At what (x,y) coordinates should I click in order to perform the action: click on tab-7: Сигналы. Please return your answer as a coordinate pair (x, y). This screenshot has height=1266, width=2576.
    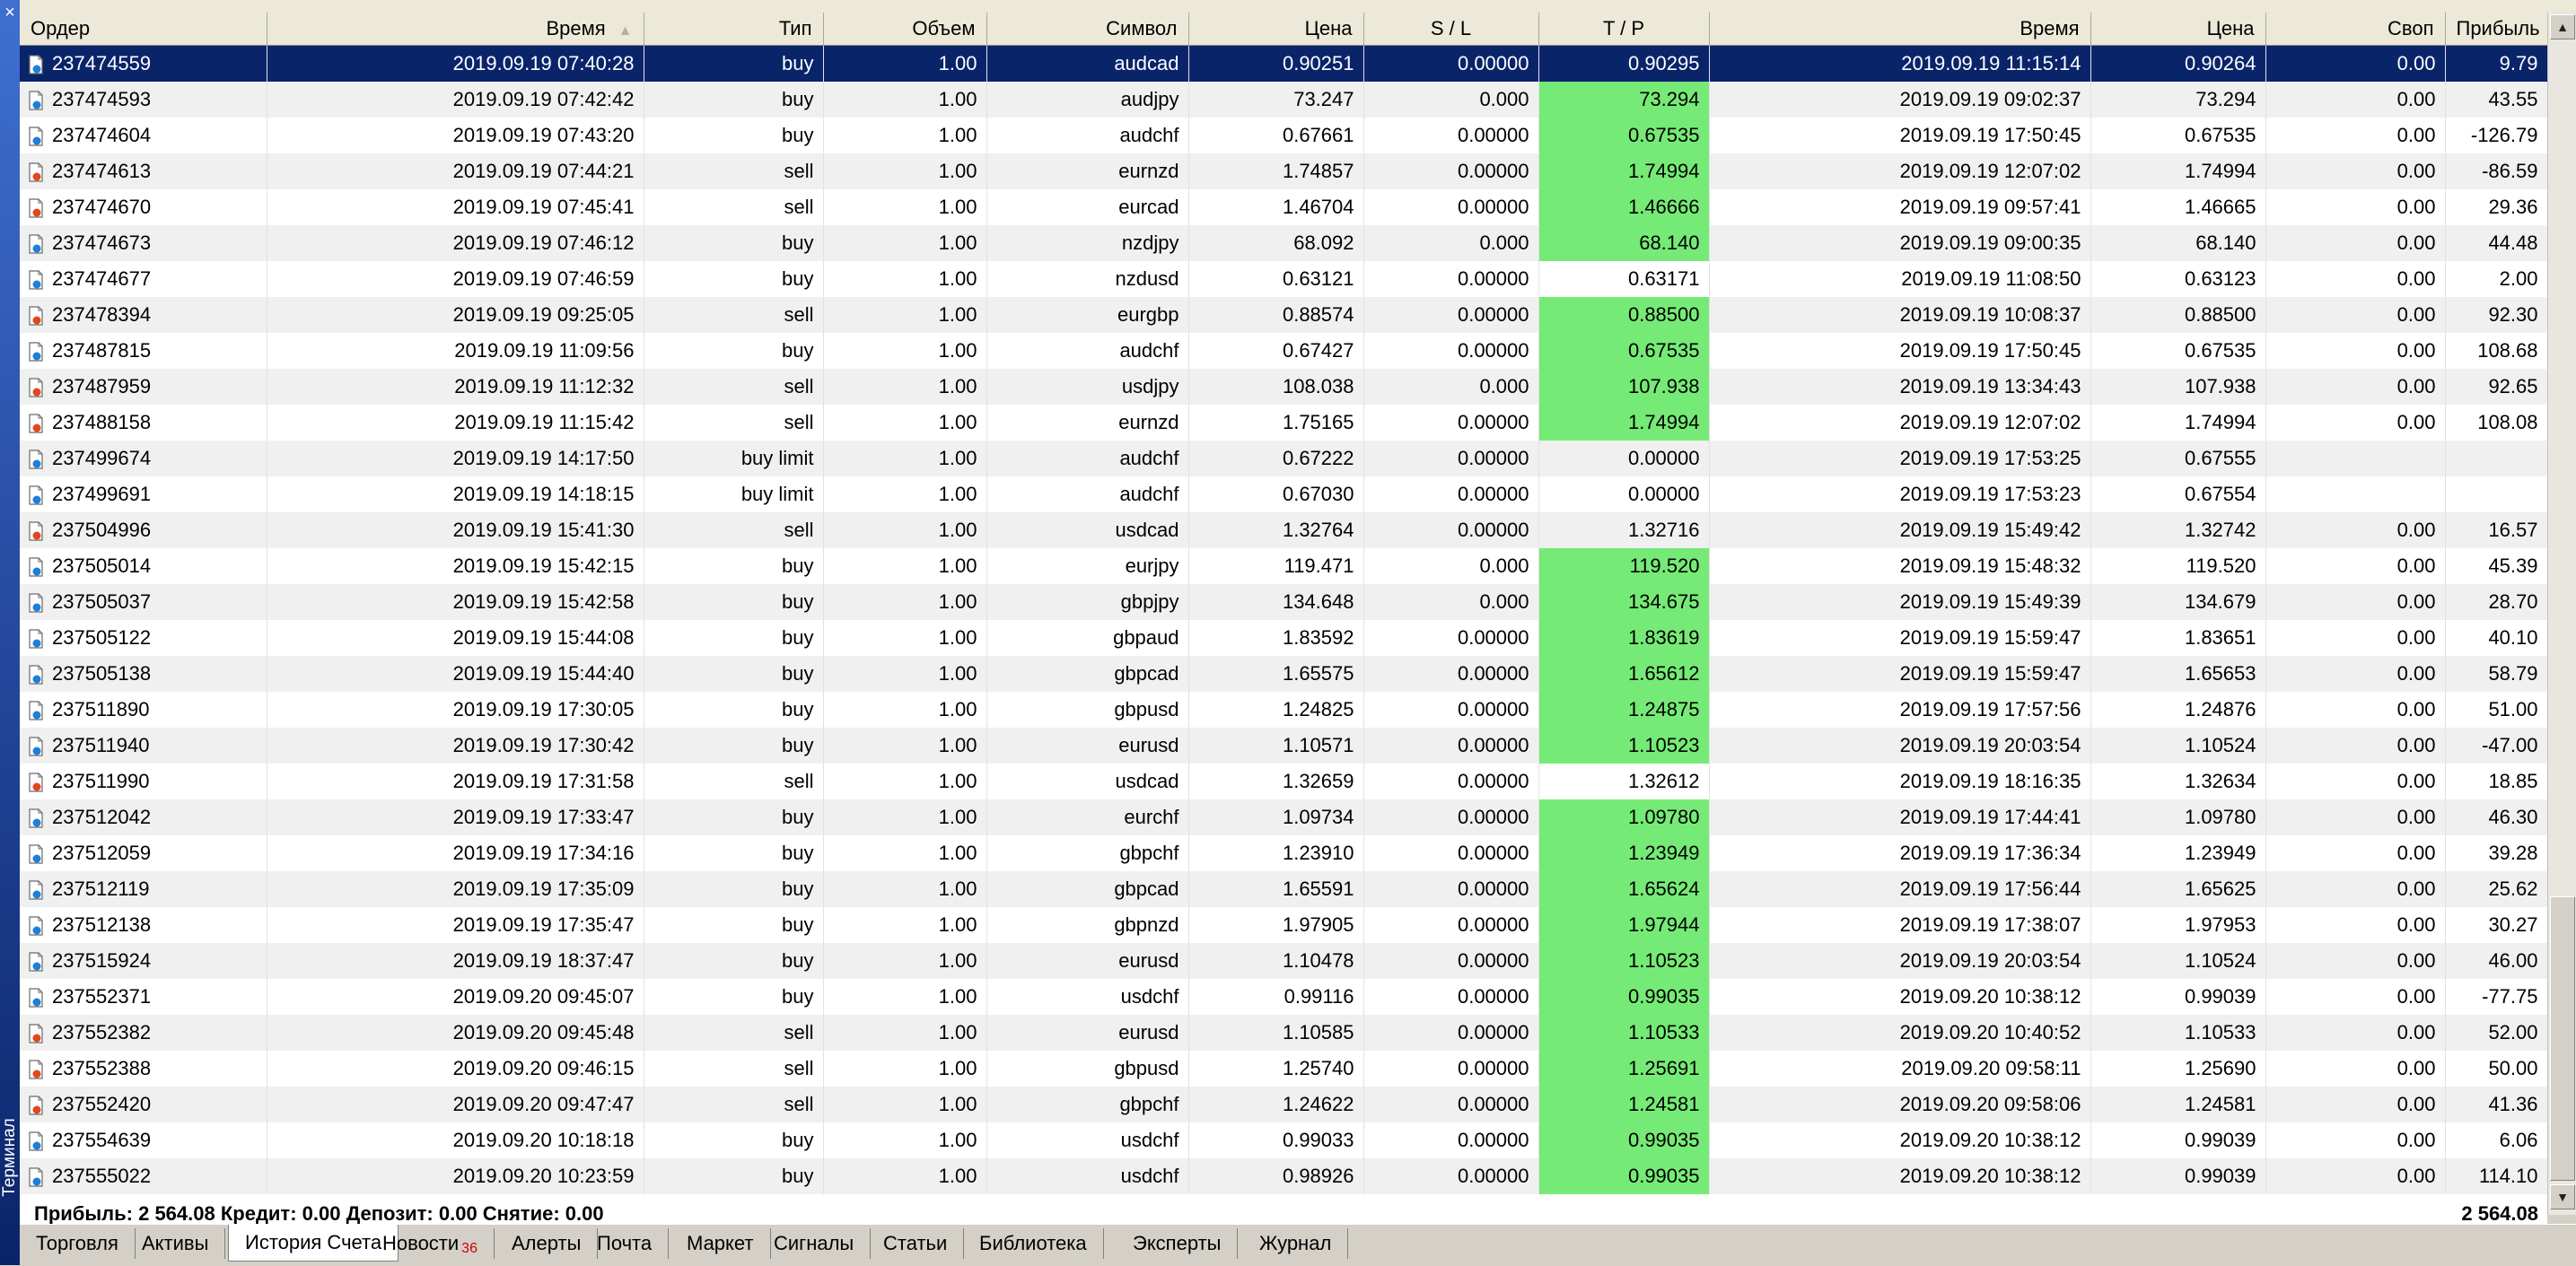
    Looking at the image, I should click on (815, 1244).